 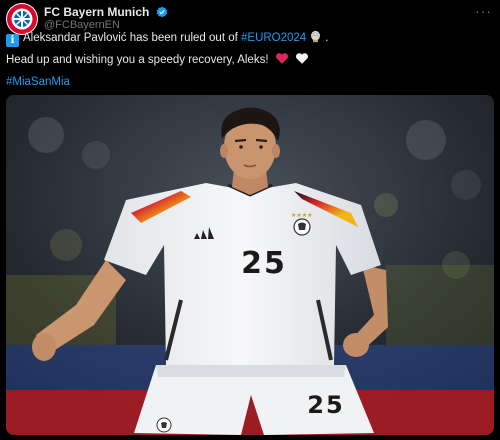 I want to click on hashtag-euro2024: #EURO2024, so click(x=273, y=38).